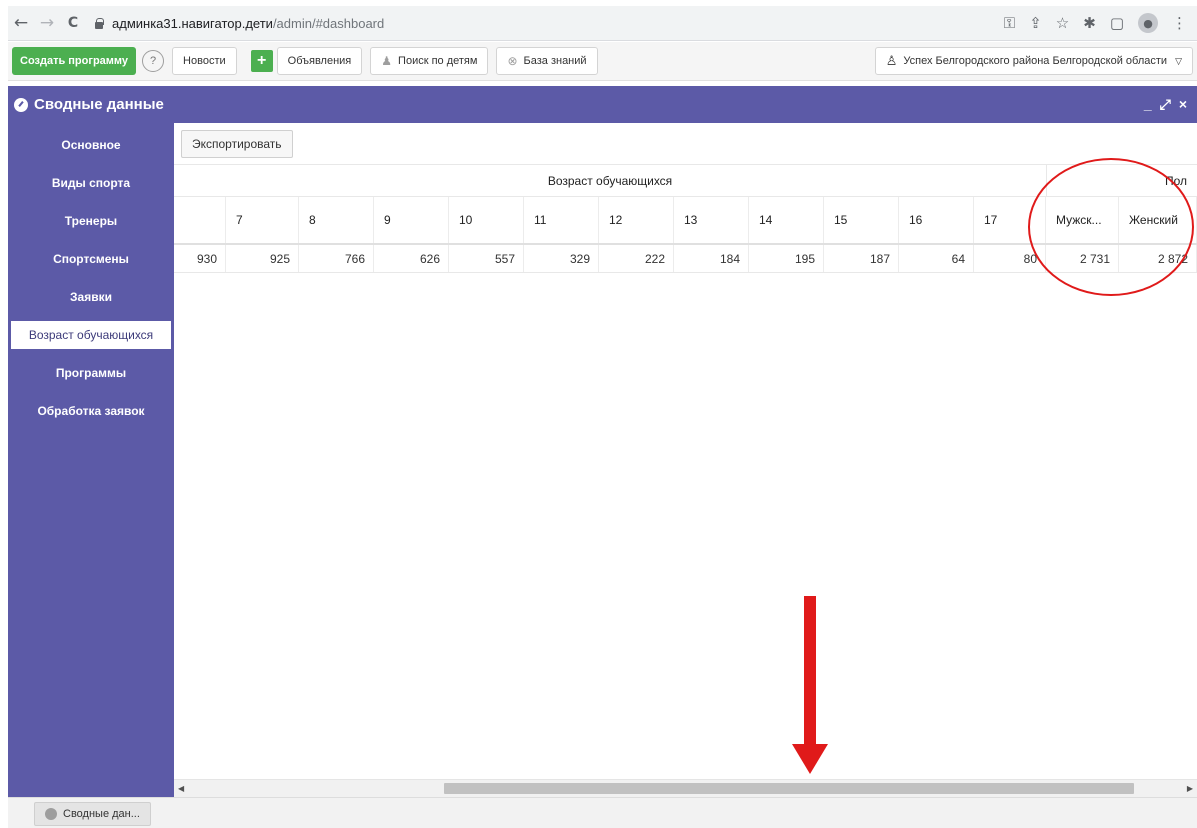  I want to click on knowledge-label: База знаний, so click(555, 61).